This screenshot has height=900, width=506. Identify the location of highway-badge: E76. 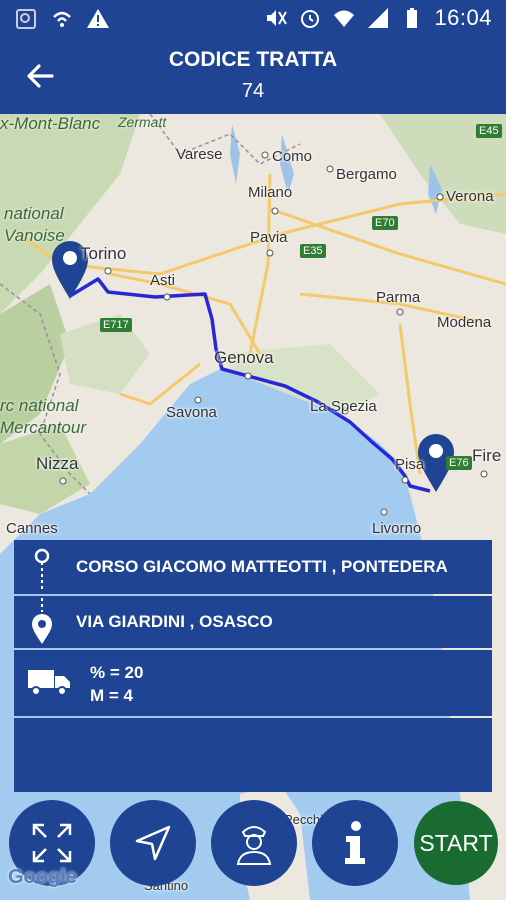
(459, 463).